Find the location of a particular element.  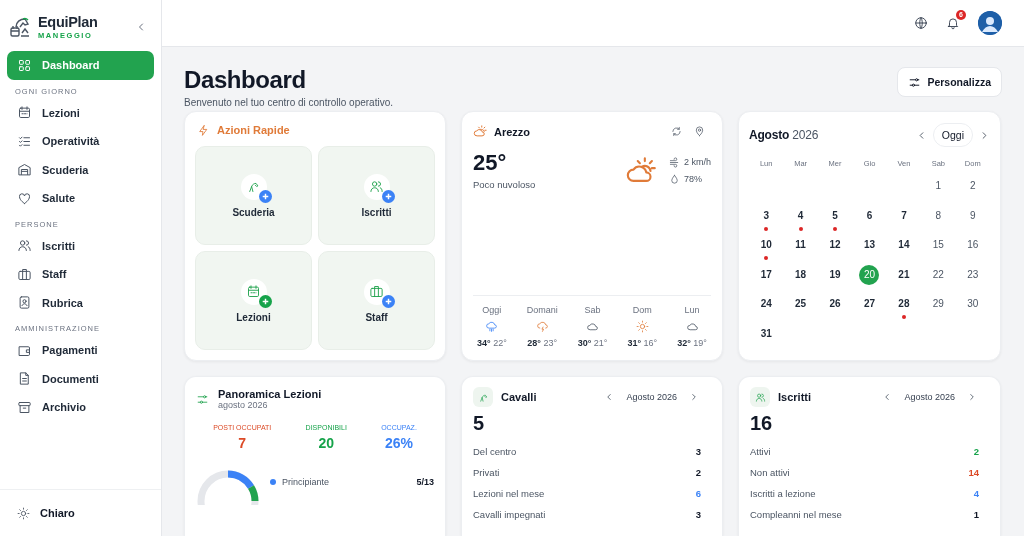

forecast-day: Sab is located at coordinates (592, 310).